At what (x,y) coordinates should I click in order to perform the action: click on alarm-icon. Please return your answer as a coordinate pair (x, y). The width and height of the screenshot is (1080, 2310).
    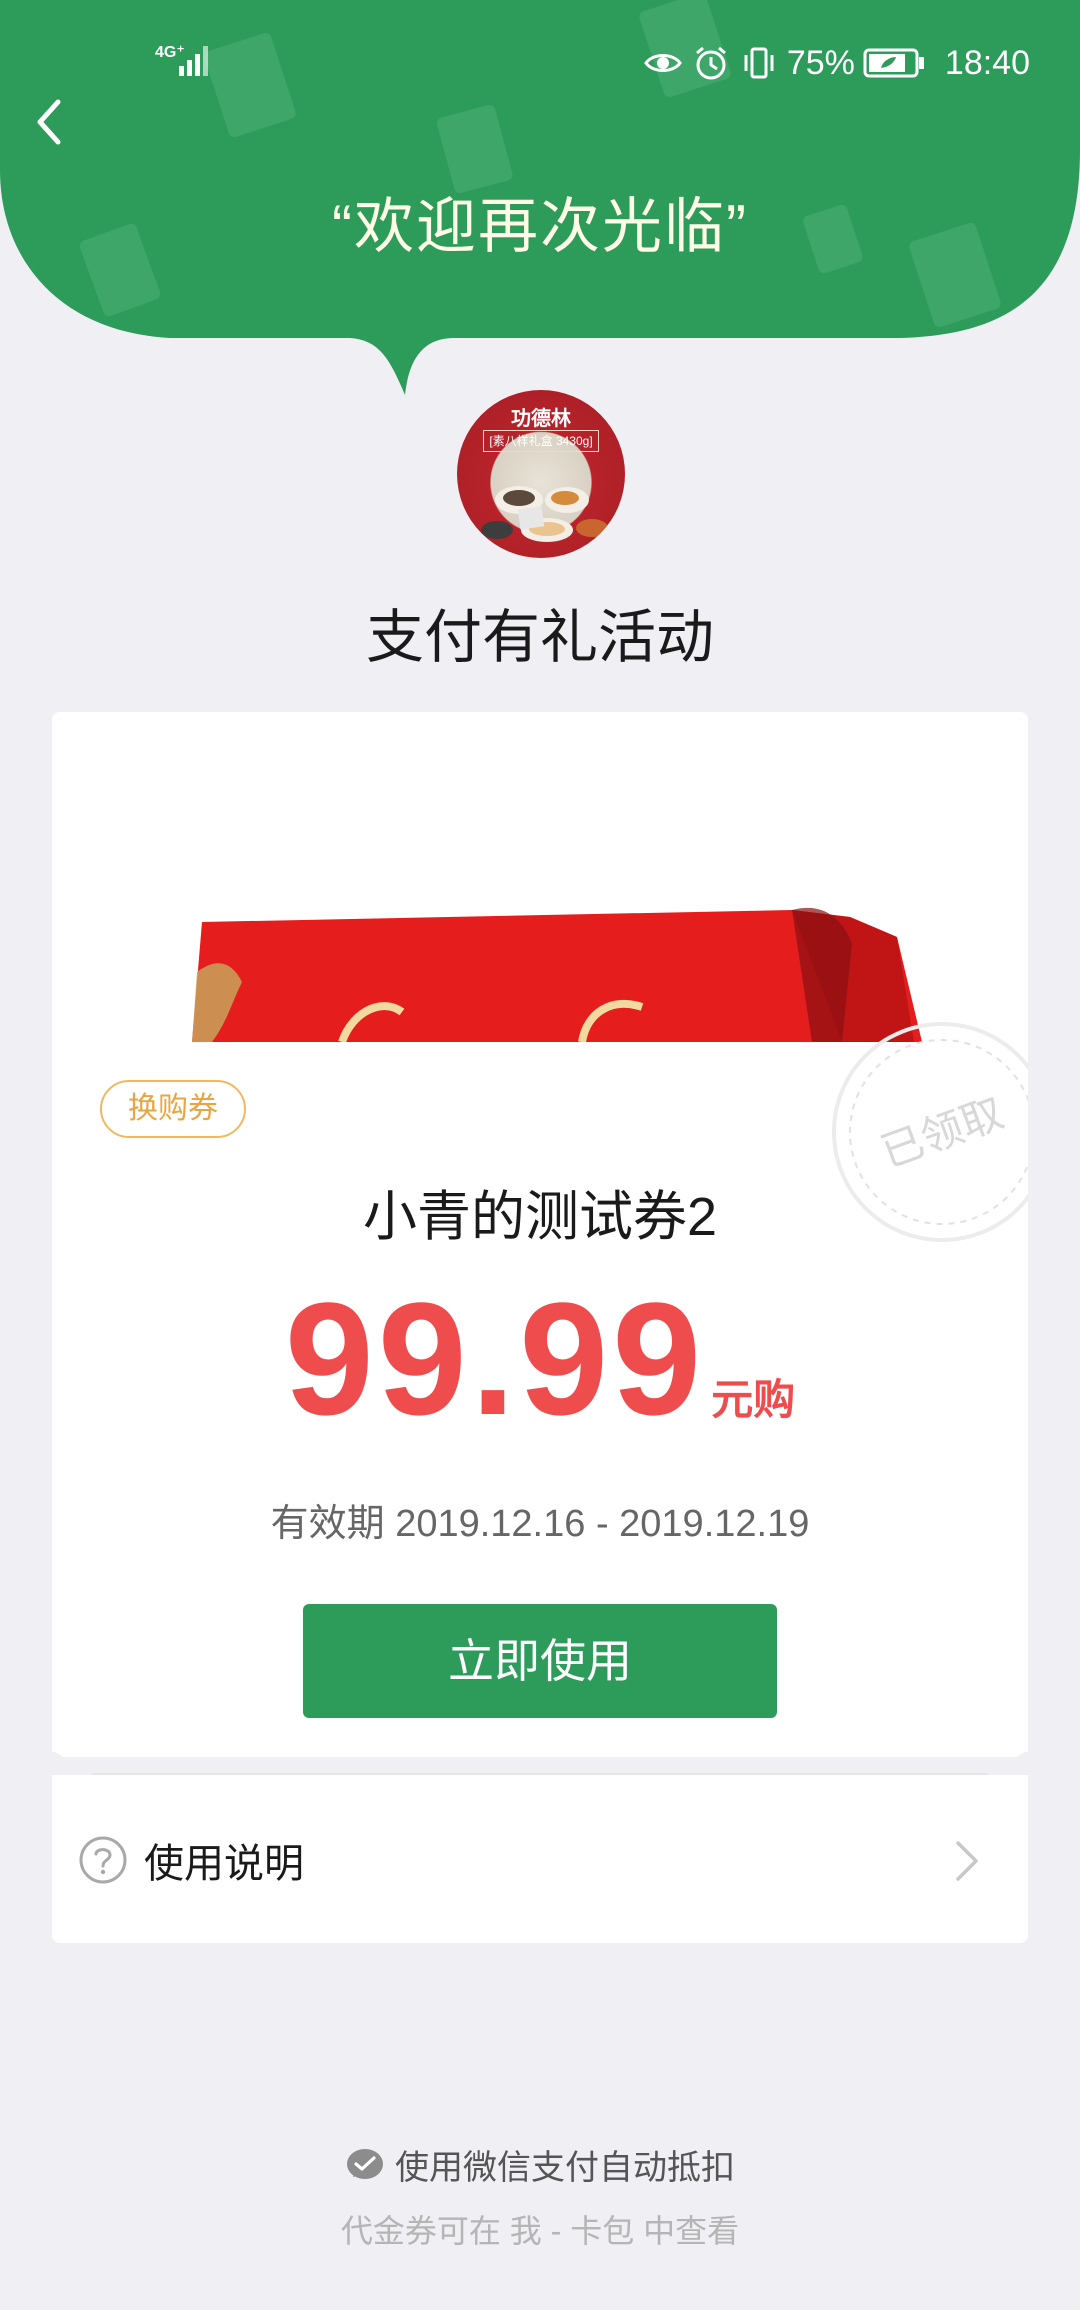
    Looking at the image, I should click on (710, 63).